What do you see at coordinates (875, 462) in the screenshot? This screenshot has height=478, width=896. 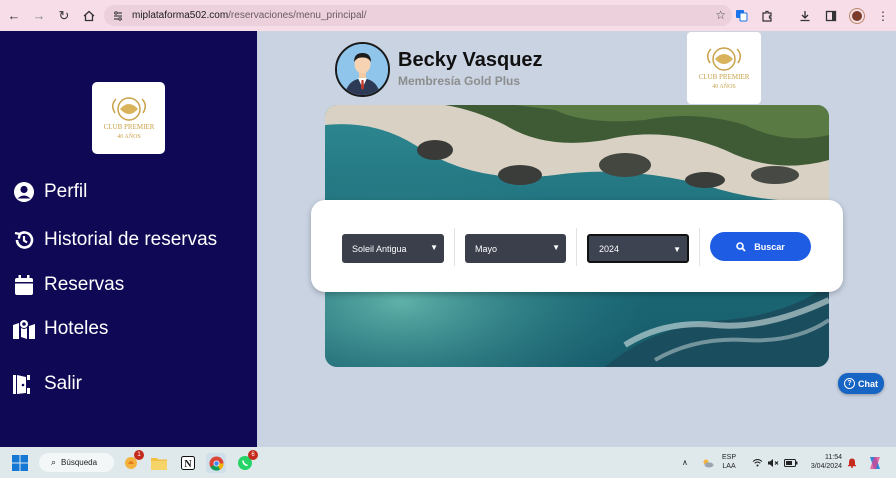 I see `copilot-icon` at bounding box center [875, 462].